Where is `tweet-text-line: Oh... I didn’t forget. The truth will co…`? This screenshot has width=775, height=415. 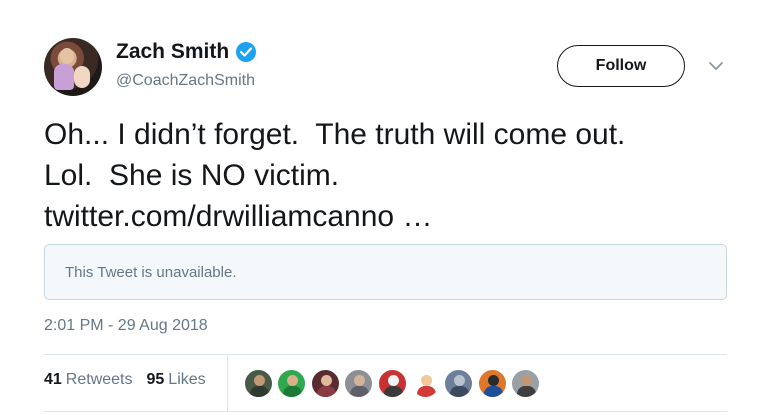
tweet-text-line: Oh... I didn’t forget. The truth will co… is located at coordinates (335, 134).